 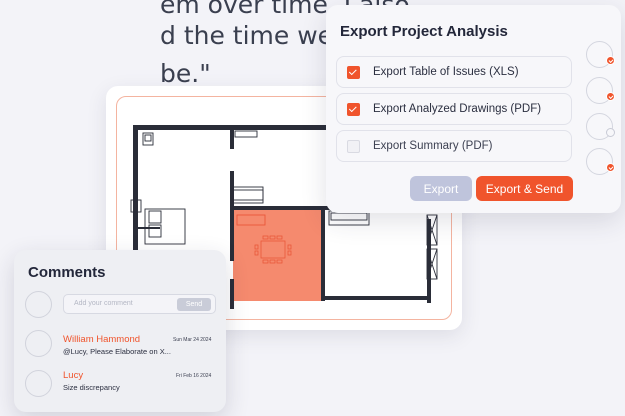 I want to click on export-button: Export, so click(x=441, y=188).